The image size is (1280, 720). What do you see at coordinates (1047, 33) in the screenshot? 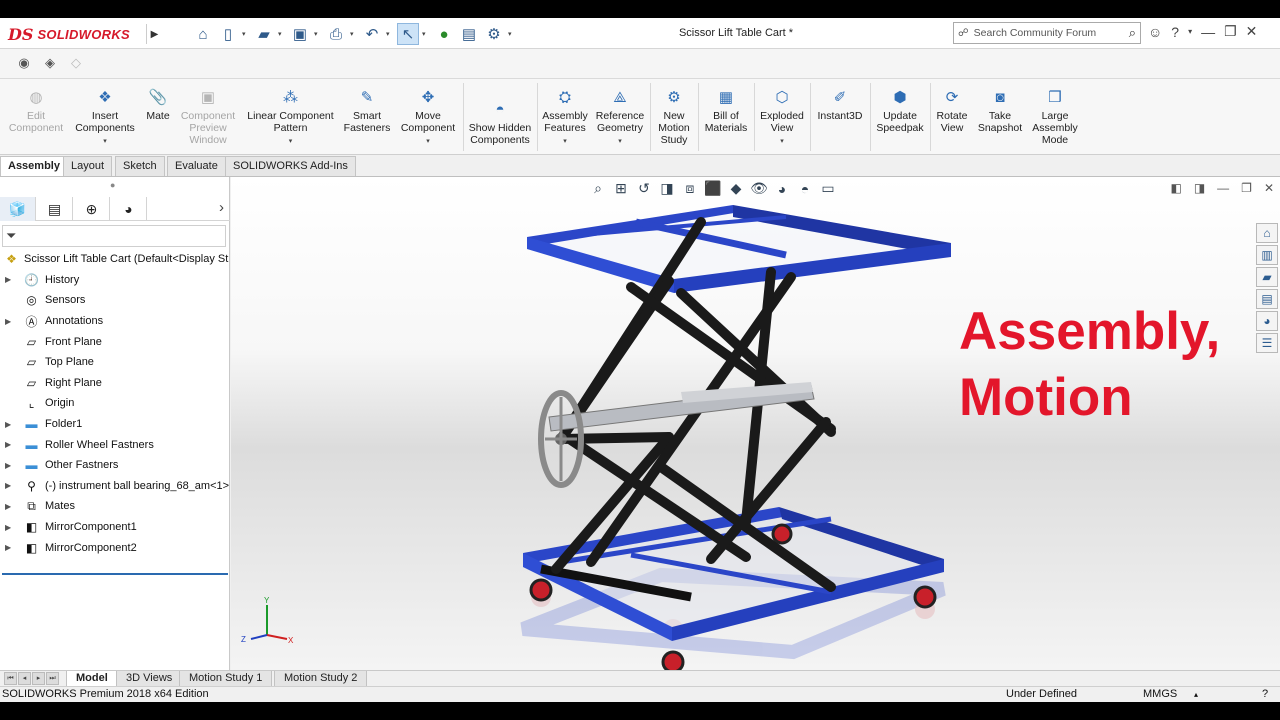
I see `search-community-forum-input: ☍ Search Community Forum ⌕` at bounding box center [1047, 33].